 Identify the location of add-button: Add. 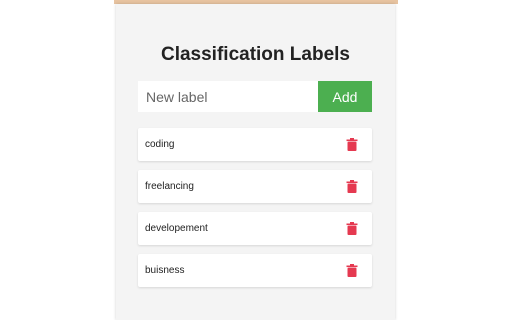
(345, 96).